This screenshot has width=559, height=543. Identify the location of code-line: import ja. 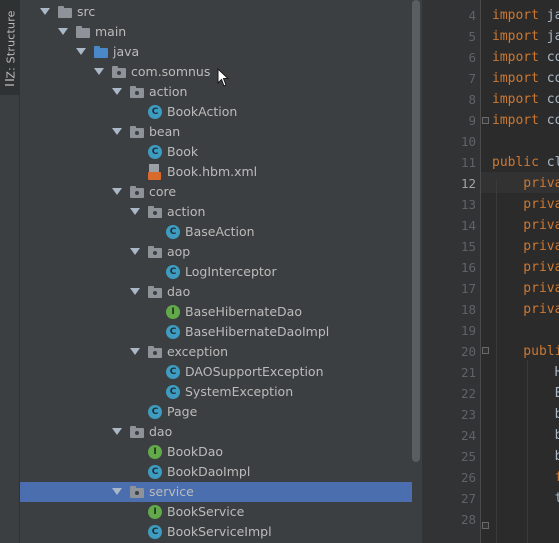
(525, 16).